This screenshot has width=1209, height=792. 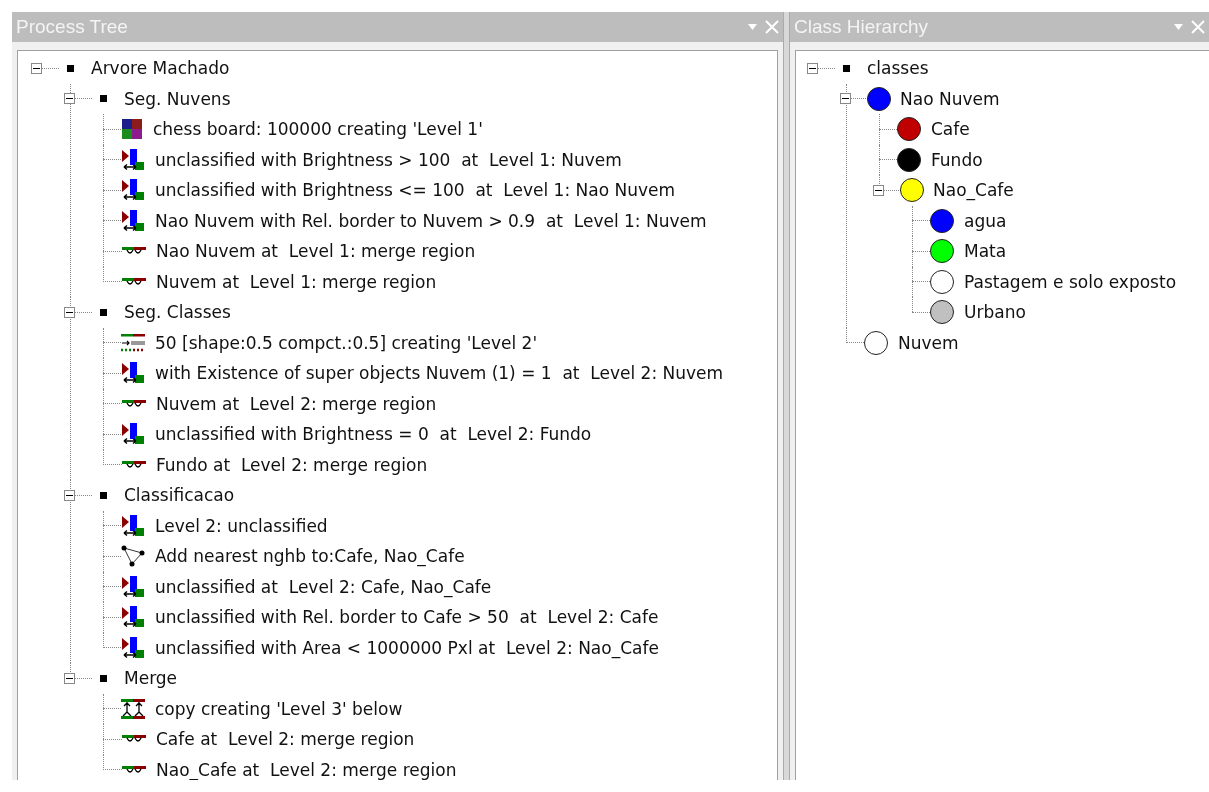 What do you see at coordinates (985, 220) in the screenshot?
I see `tree-item-label: agua` at bounding box center [985, 220].